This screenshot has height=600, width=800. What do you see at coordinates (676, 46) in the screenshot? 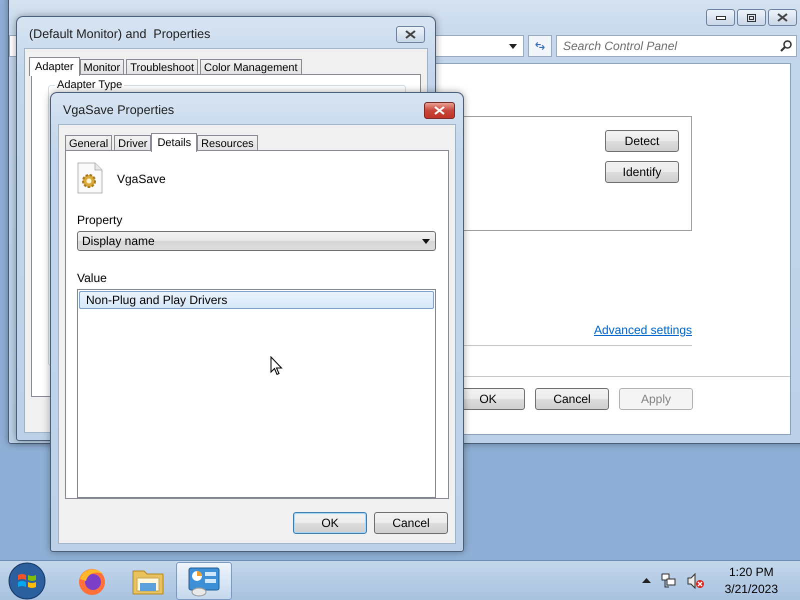
I see `search-field: Search Control Panel` at bounding box center [676, 46].